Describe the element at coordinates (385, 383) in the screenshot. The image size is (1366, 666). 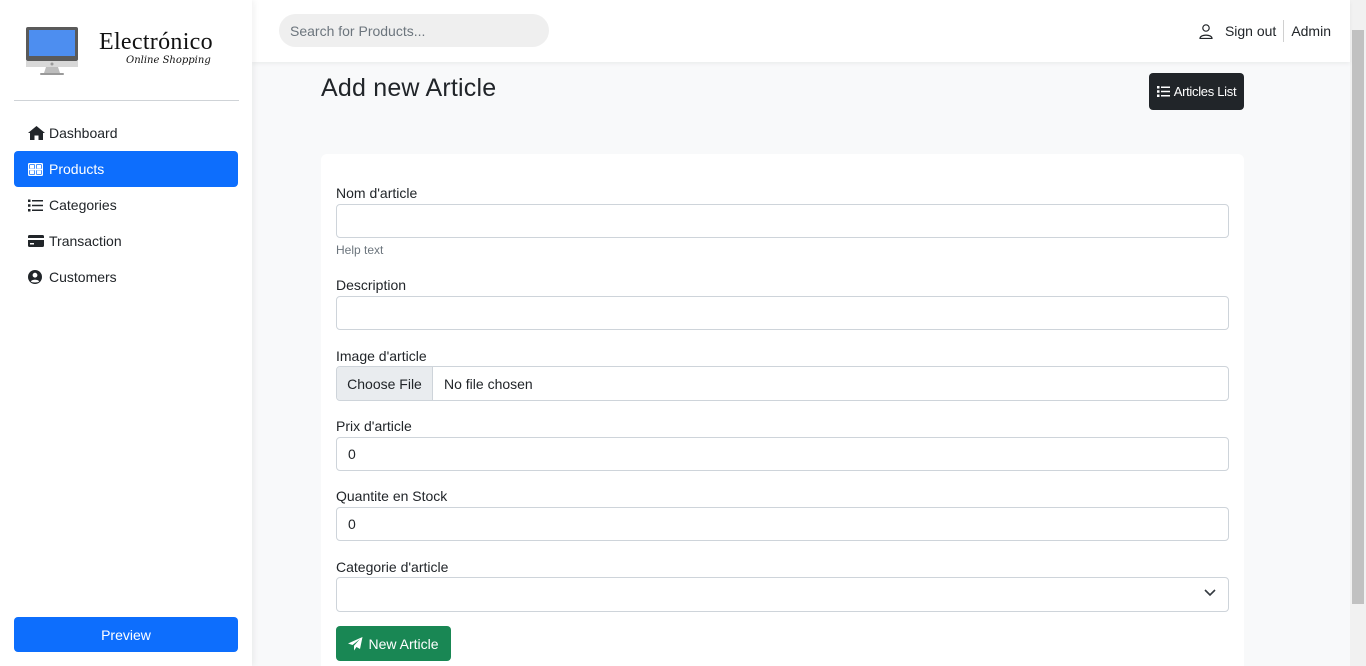
I see `choose-file-button: Choose File` at that location.